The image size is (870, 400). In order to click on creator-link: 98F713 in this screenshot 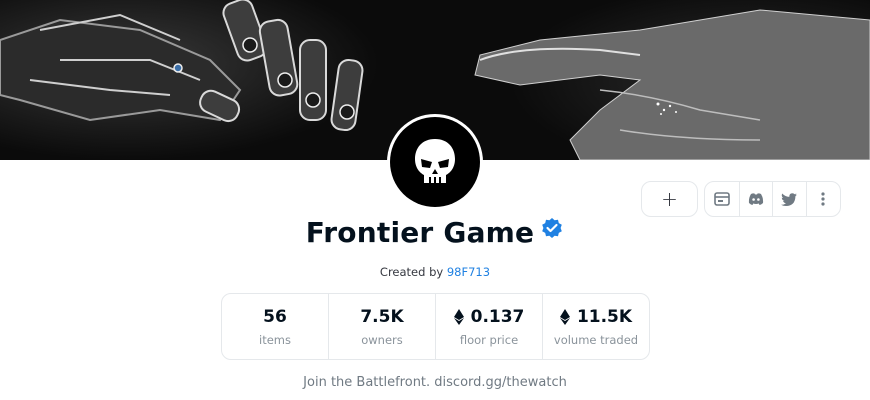, I will do `click(468, 272)`.